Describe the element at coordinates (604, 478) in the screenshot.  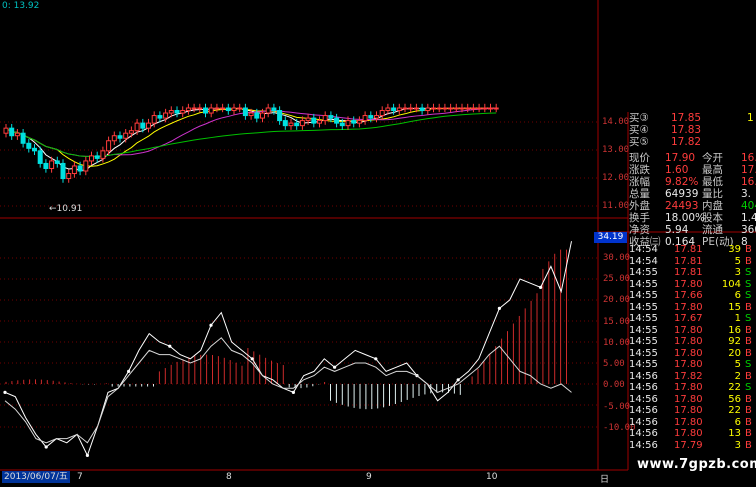
I see `day-period-button: 日` at that location.